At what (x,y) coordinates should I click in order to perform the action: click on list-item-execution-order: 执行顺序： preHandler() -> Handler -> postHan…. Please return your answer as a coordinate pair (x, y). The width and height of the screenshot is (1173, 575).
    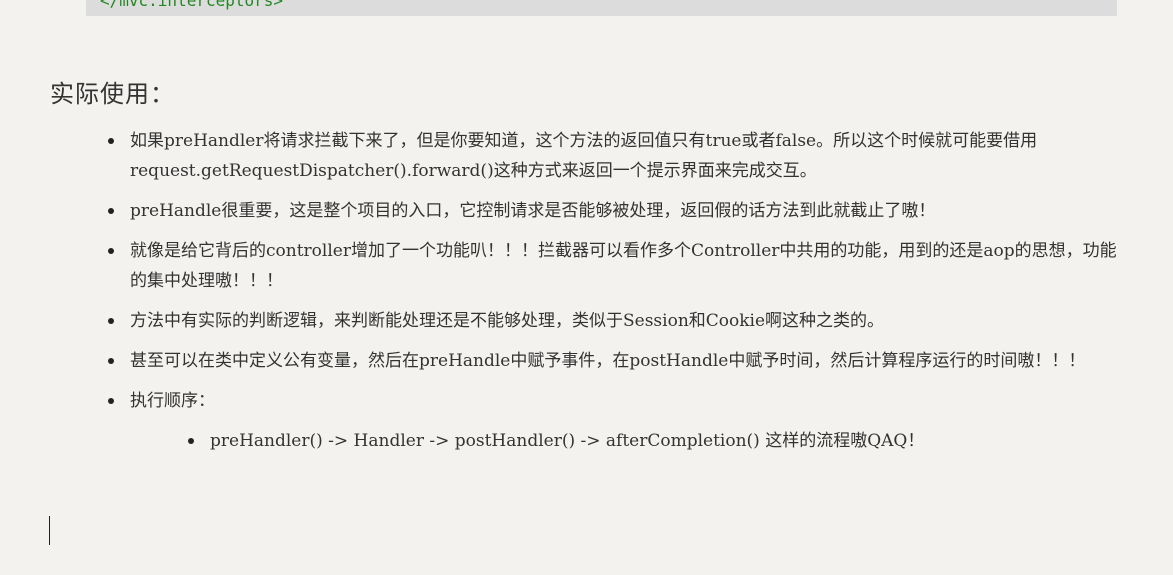
    Looking at the image, I should click on (585, 421).